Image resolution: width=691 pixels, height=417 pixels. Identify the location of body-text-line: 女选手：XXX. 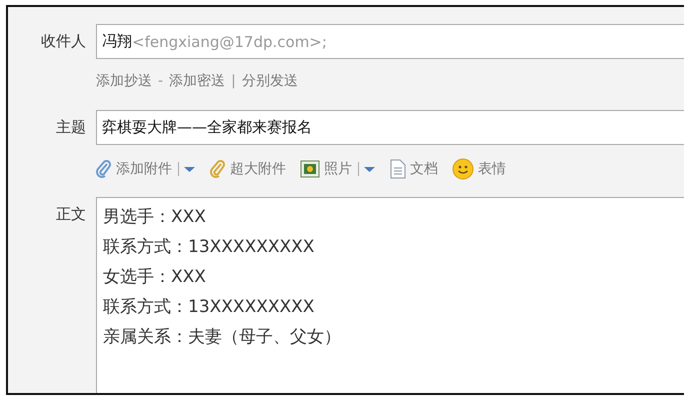
(155, 277).